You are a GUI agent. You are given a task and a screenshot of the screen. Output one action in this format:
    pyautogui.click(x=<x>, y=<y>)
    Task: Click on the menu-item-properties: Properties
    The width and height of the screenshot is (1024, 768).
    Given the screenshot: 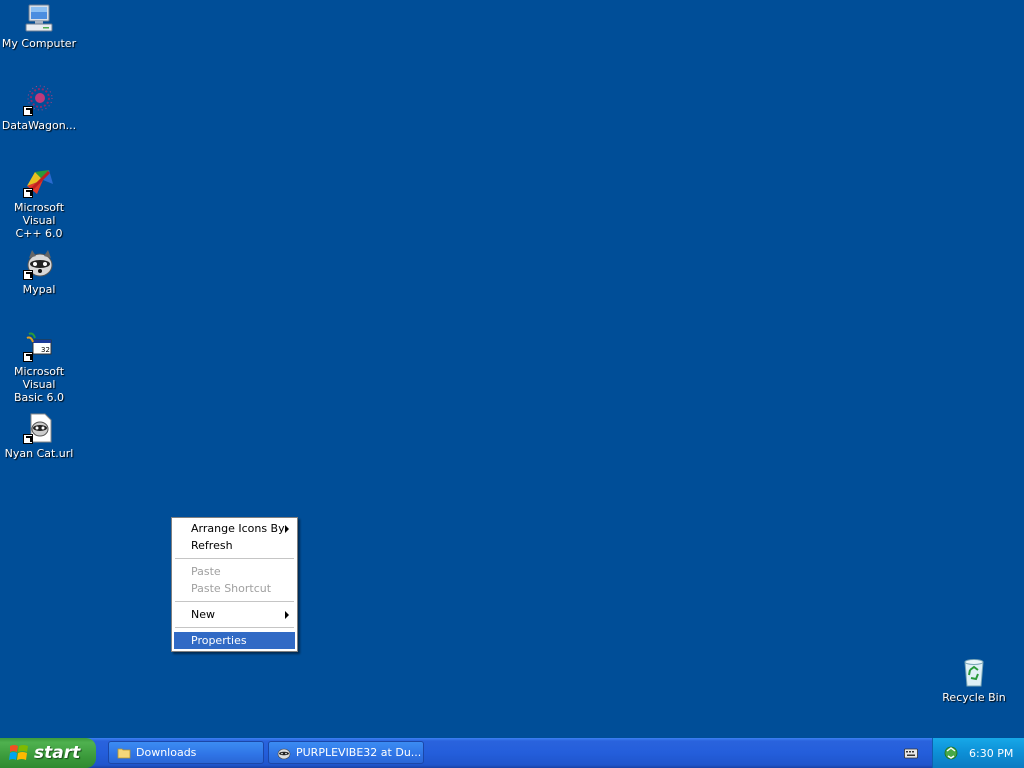 What is the action you would take?
    pyautogui.click(x=234, y=640)
    